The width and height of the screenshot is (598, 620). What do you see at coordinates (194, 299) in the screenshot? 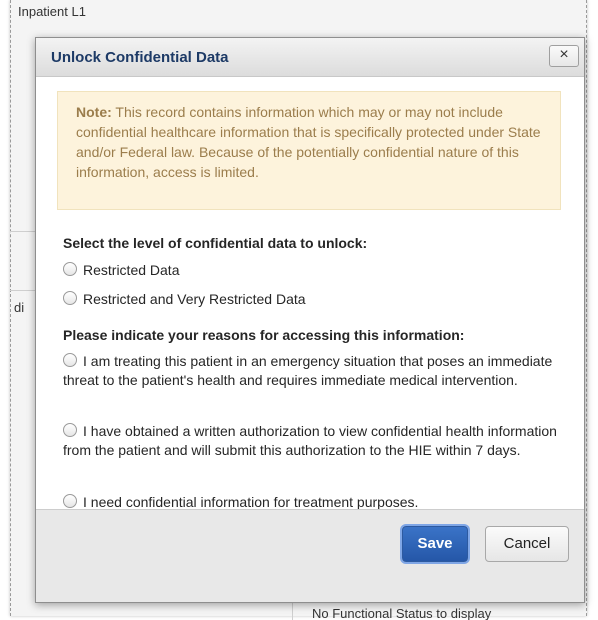
I see `level-option-label: Restricted and Very Restricted Data` at bounding box center [194, 299].